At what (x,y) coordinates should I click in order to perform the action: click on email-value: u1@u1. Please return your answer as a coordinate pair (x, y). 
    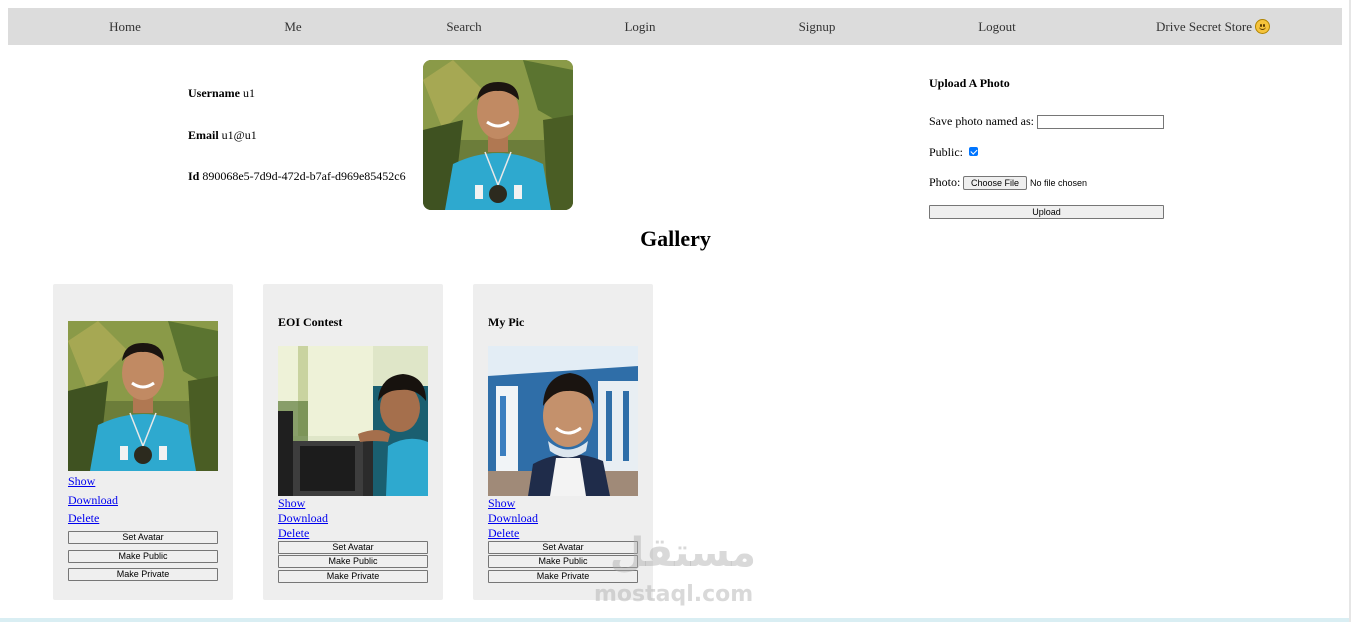
    Looking at the image, I should click on (239, 135).